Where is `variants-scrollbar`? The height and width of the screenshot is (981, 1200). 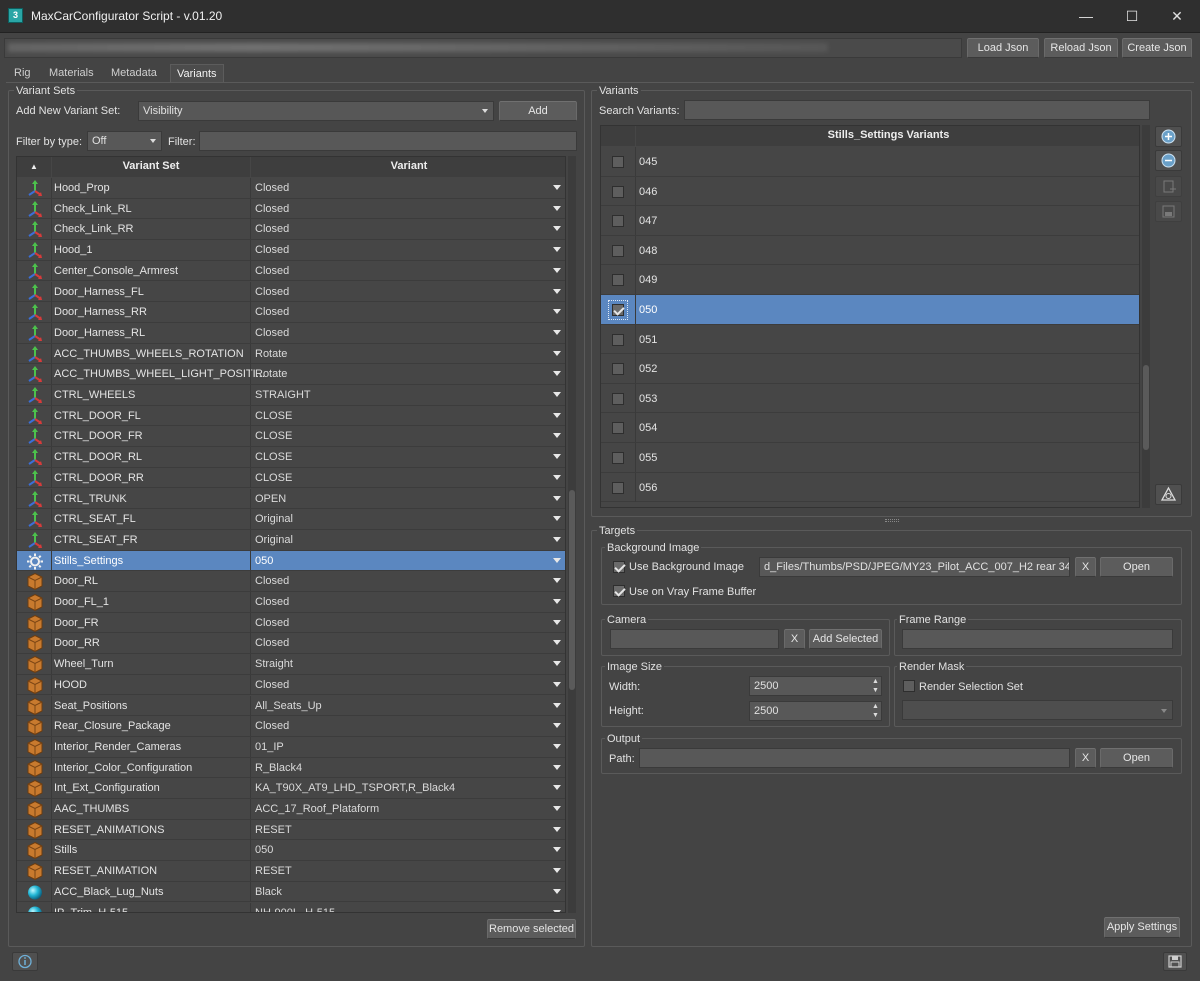 variants-scrollbar is located at coordinates (1146, 316).